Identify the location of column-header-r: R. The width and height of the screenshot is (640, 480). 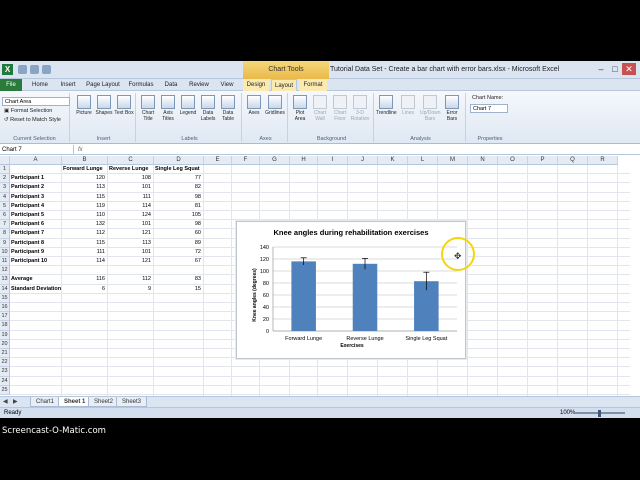
(603, 160).